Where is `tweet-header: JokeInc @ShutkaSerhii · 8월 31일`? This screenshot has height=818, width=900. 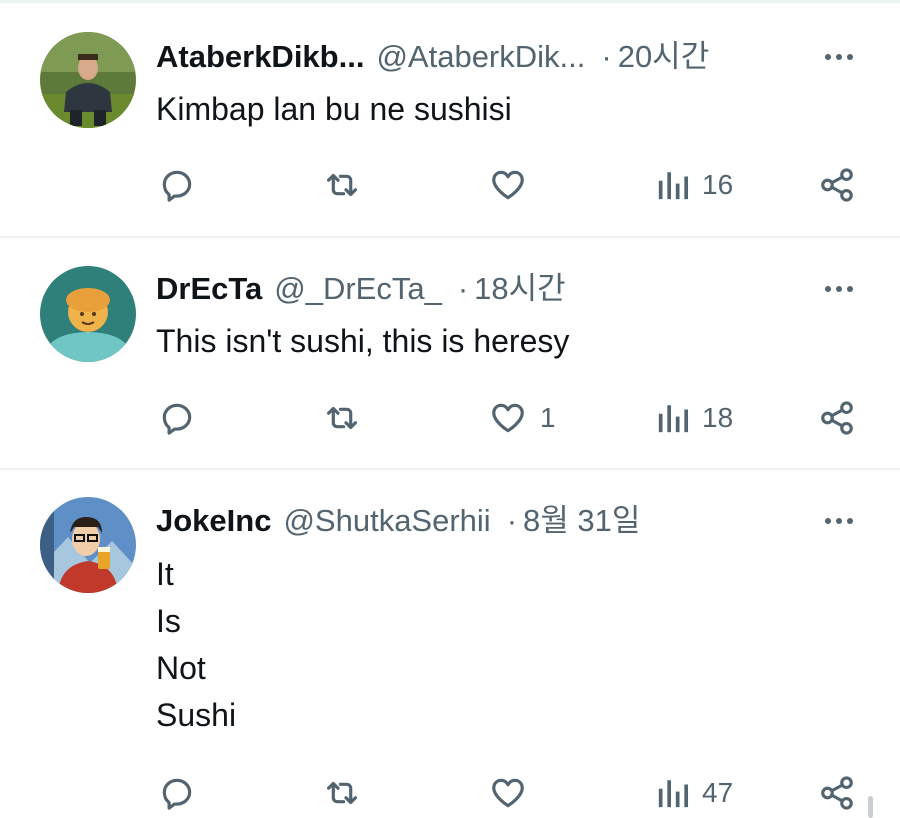 tweet-header: JokeInc @ShutkaSerhii · 8월 31일 is located at coordinates (468, 521).